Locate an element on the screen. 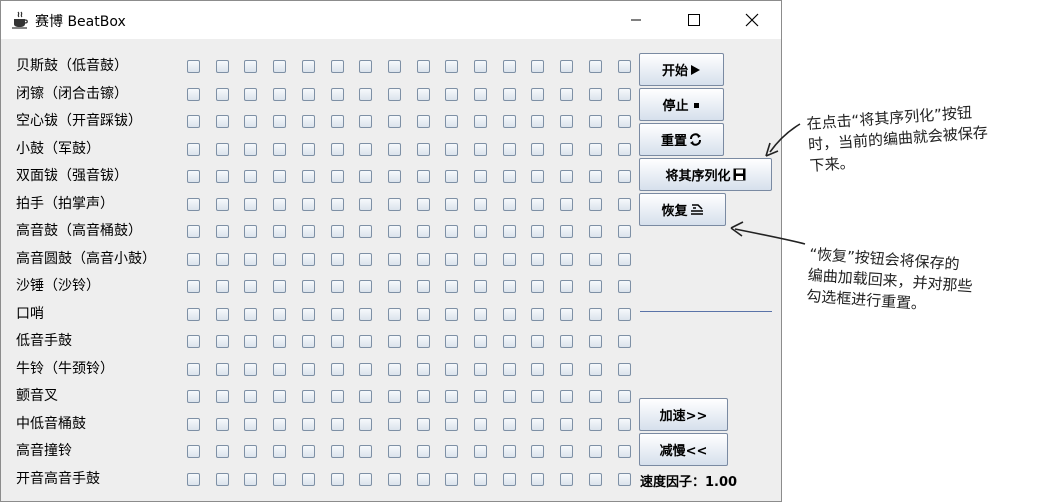 This screenshot has width=1060, height=504. restore-annotation: “恢复”按钮会将保存的 编曲加载回来，并对那些 勾选框进行重置。 is located at coordinates (890, 281).